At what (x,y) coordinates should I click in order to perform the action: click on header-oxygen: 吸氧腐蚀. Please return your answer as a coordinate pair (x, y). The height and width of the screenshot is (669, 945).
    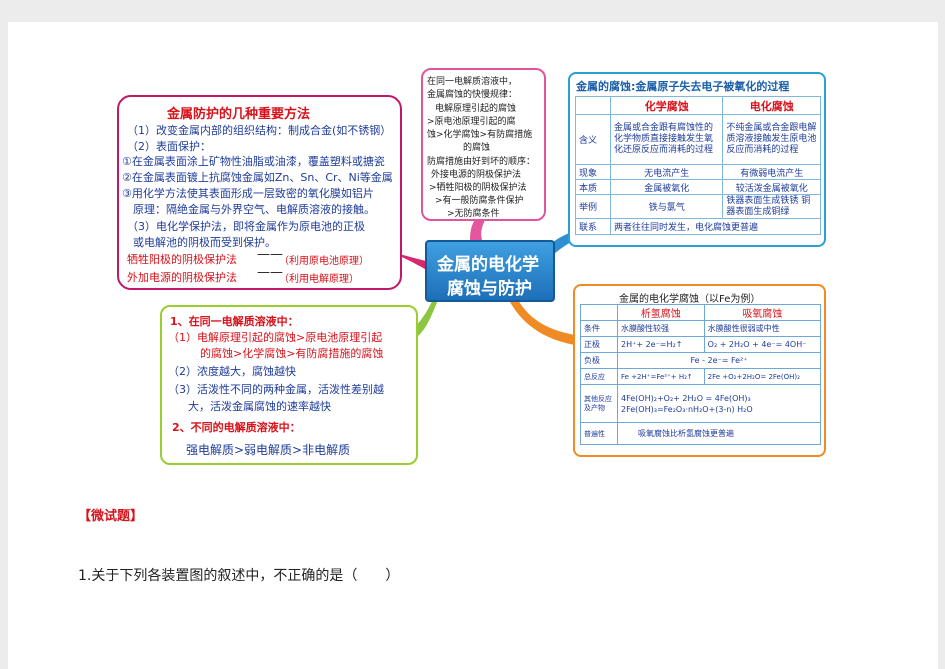
    Looking at the image, I should click on (762, 312).